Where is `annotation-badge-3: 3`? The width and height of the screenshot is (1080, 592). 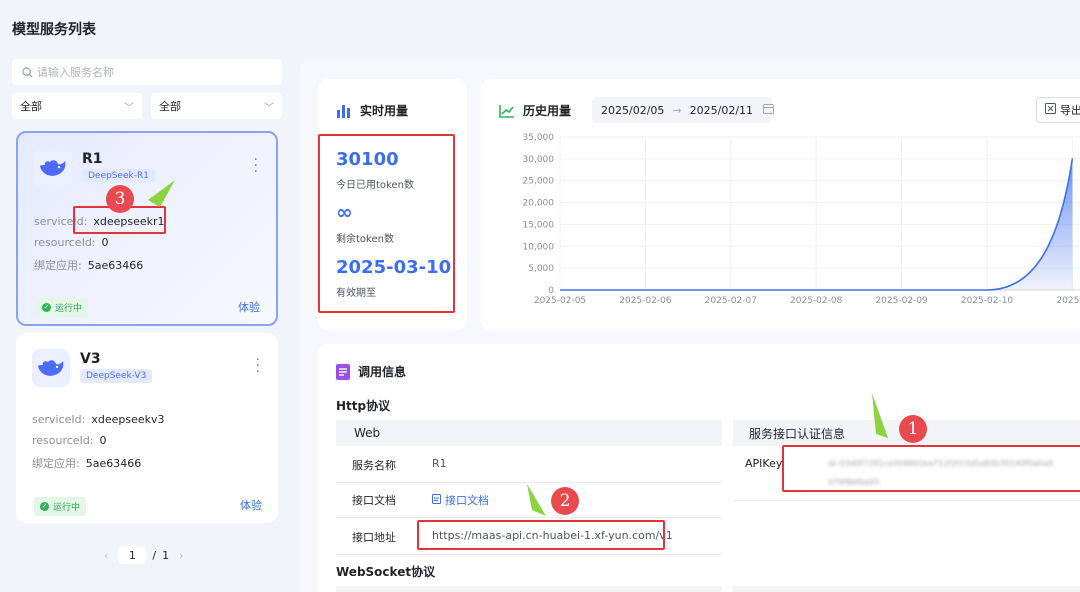 annotation-badge-3: 3 is located at coordinates (120, 199).